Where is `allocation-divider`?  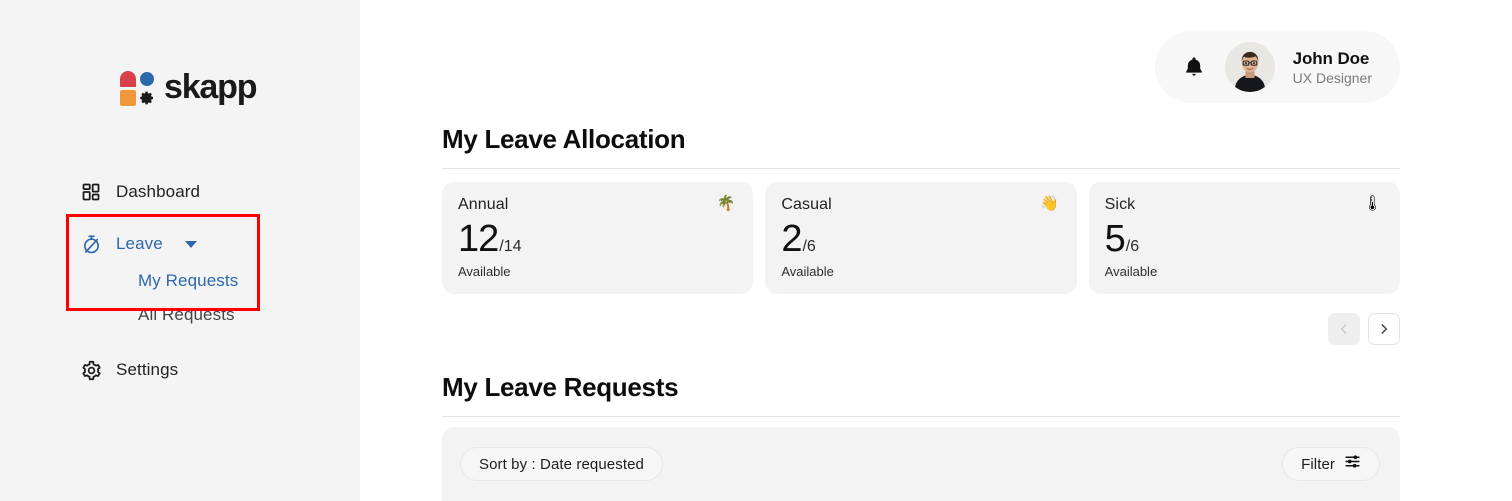
allocation-divider is located at coordinates (921, 168).